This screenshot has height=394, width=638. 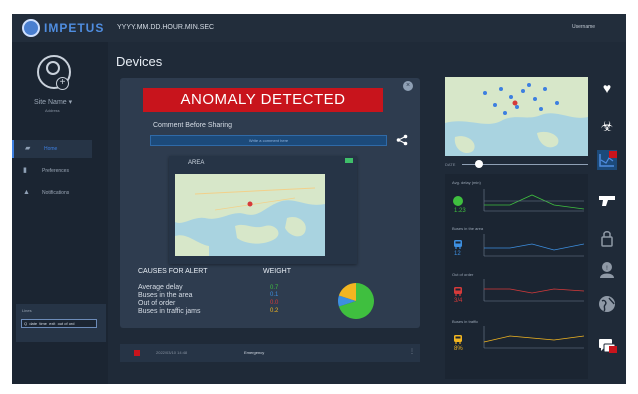 What do you see at coordinates (137, 353) in the screenshot?
I see `emergency-icon` at bounding box center [137, 353].